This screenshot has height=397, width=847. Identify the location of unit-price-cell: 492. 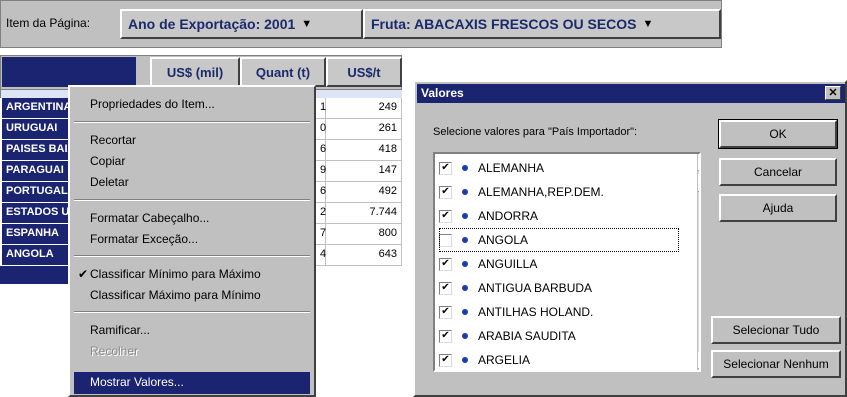
(364, 192).